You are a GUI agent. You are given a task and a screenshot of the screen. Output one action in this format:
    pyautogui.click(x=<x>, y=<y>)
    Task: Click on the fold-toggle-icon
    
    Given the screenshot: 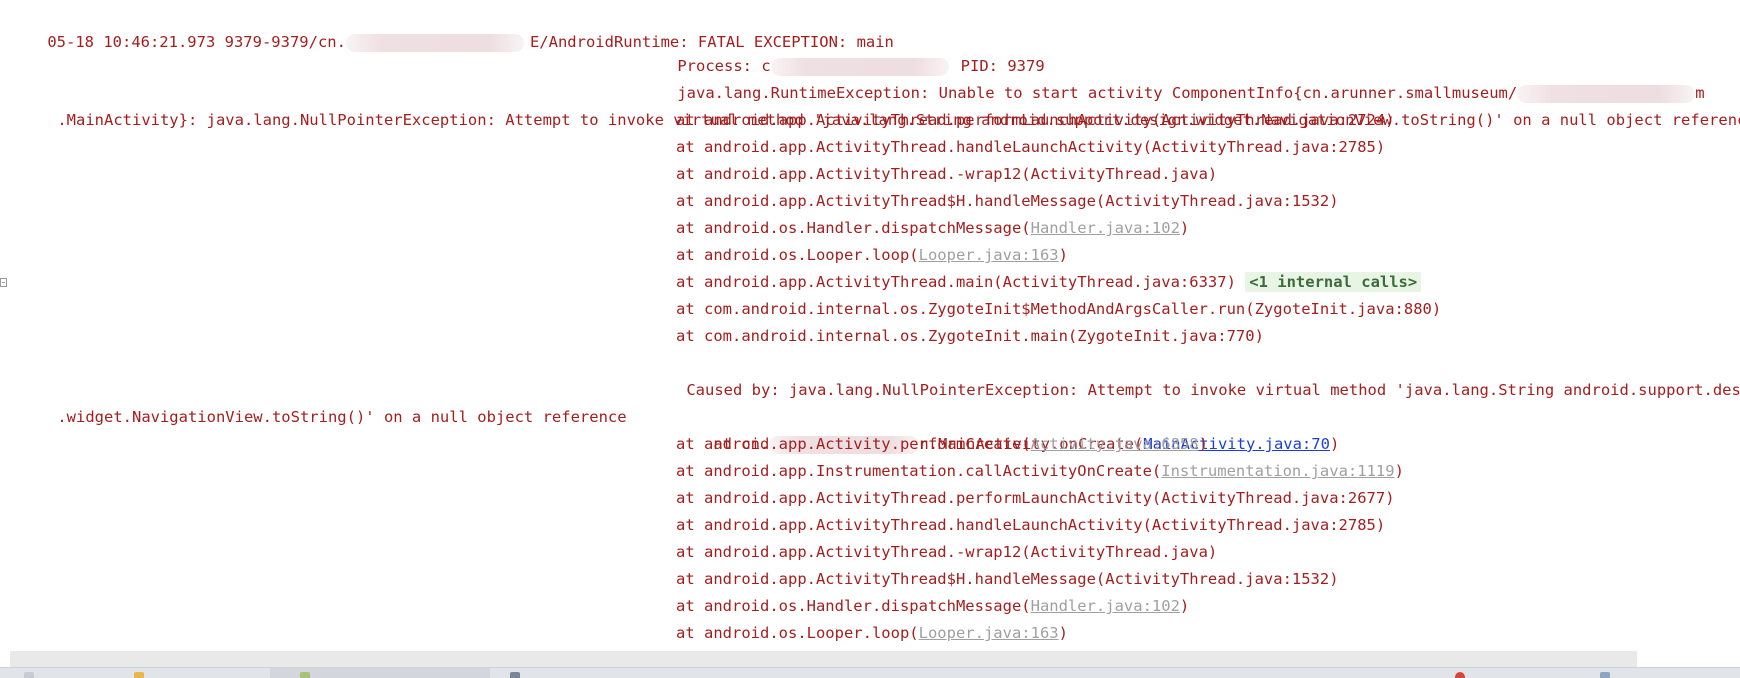 What is the action you would take?
    pyautogui.click(x=3, y=282)
    